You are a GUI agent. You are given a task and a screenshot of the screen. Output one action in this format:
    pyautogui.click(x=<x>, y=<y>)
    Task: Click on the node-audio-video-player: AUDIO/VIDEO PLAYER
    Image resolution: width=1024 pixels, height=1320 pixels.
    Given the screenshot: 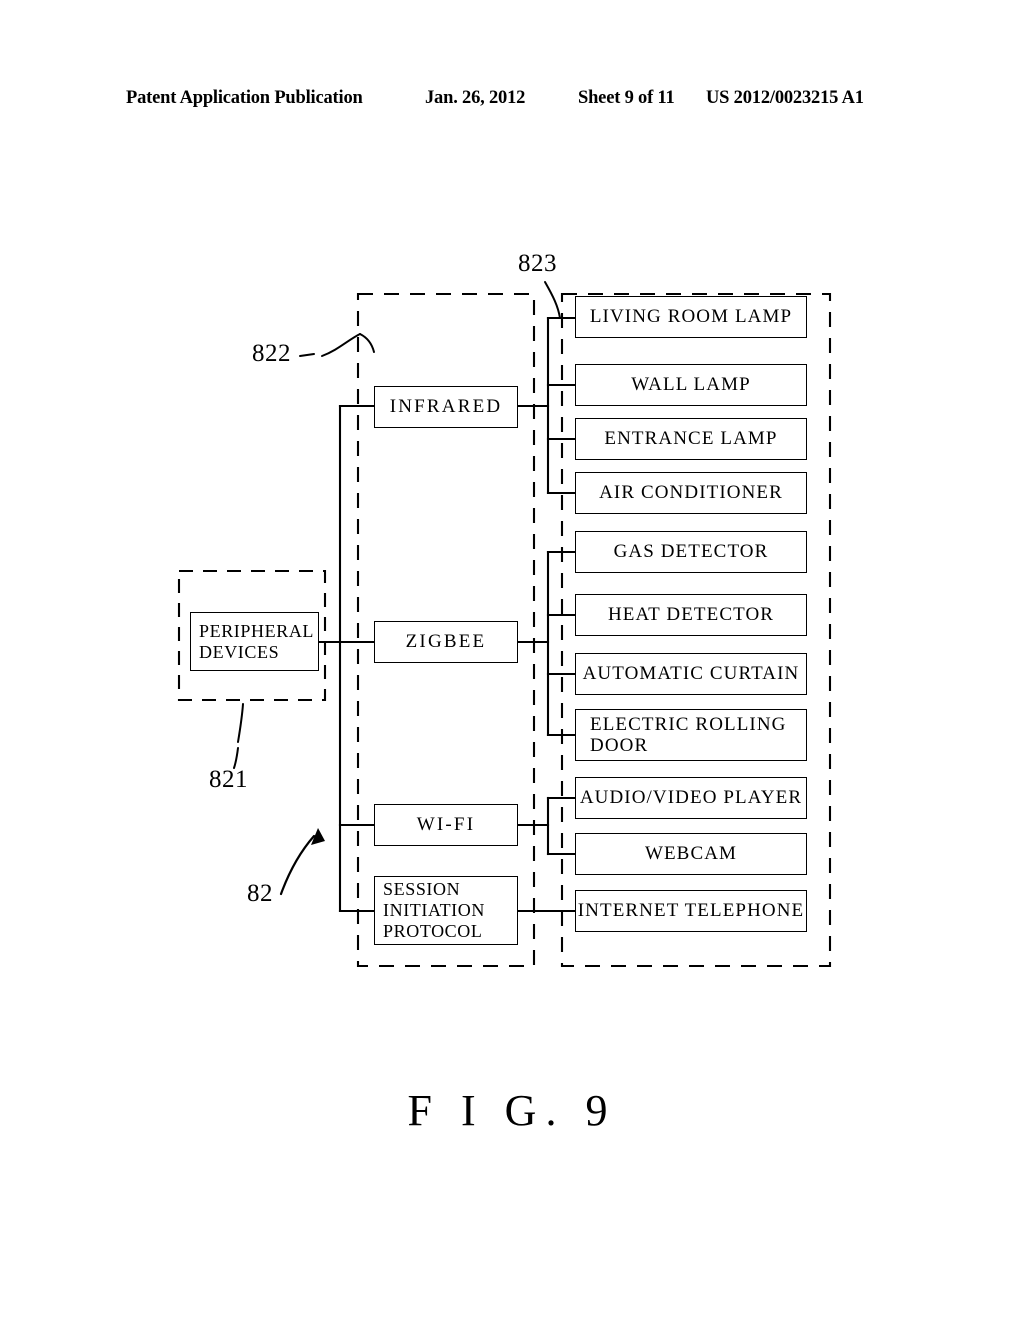 What is the action you would take?
    pyautogui.click(x=691, y=798)
    